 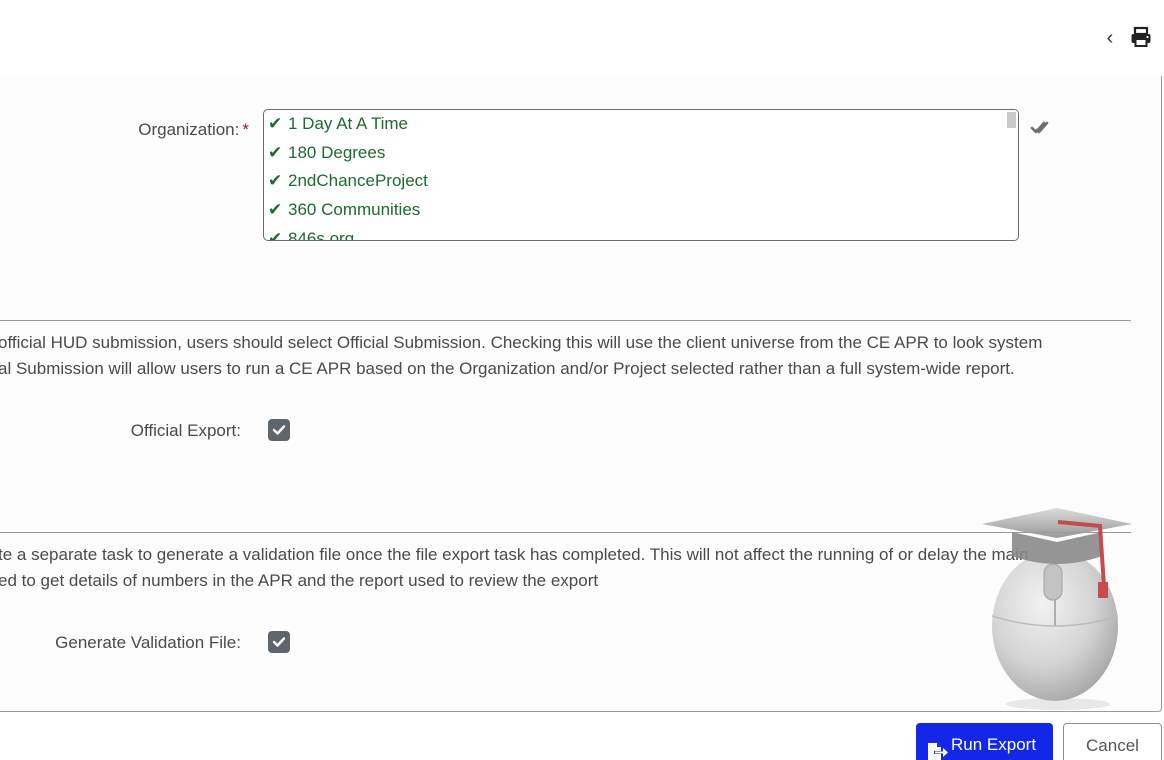 I want to click on printer-icon, so click(x=1142, y=38).